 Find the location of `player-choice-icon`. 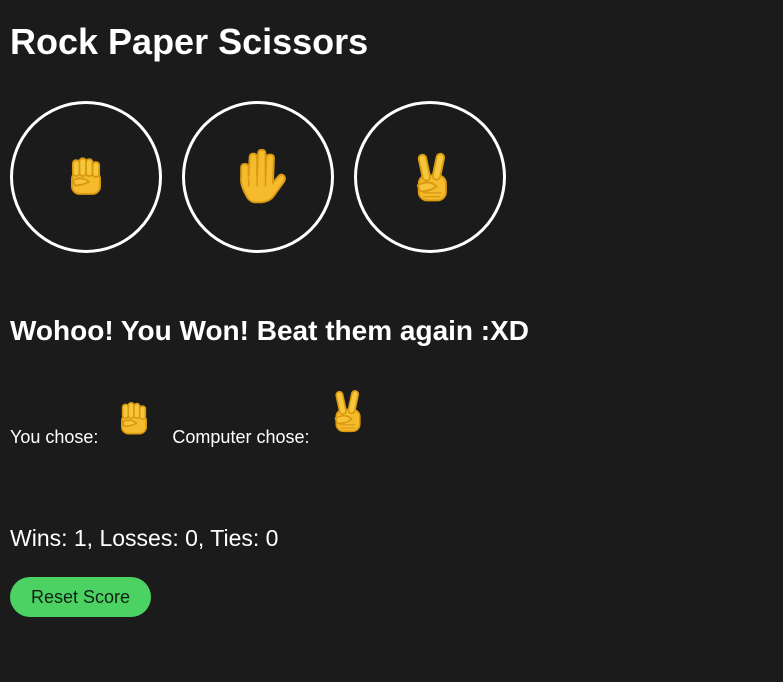

player-choice-icon is located at coordinates (134, 421).